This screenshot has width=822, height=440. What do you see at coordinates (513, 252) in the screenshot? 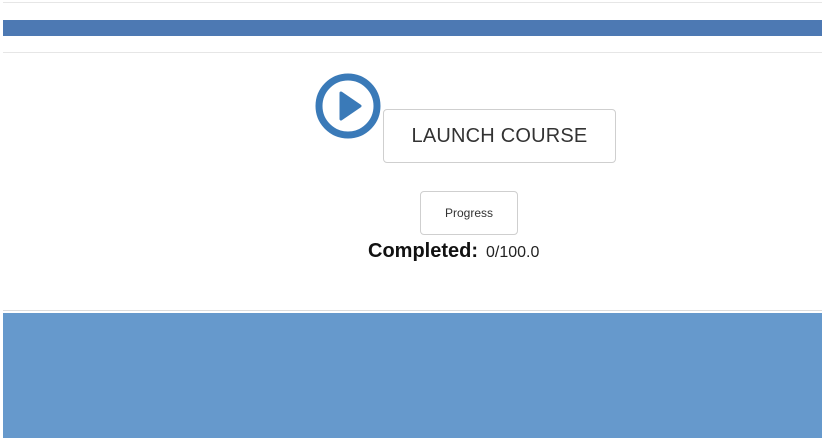
I see `completed-value: 0/100.0` at bounding box center [513, 252].